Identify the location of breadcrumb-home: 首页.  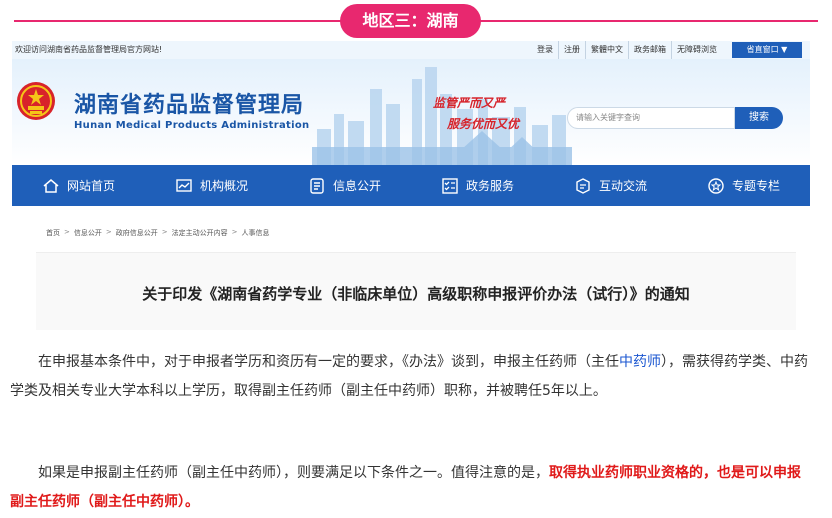
(53, 233).